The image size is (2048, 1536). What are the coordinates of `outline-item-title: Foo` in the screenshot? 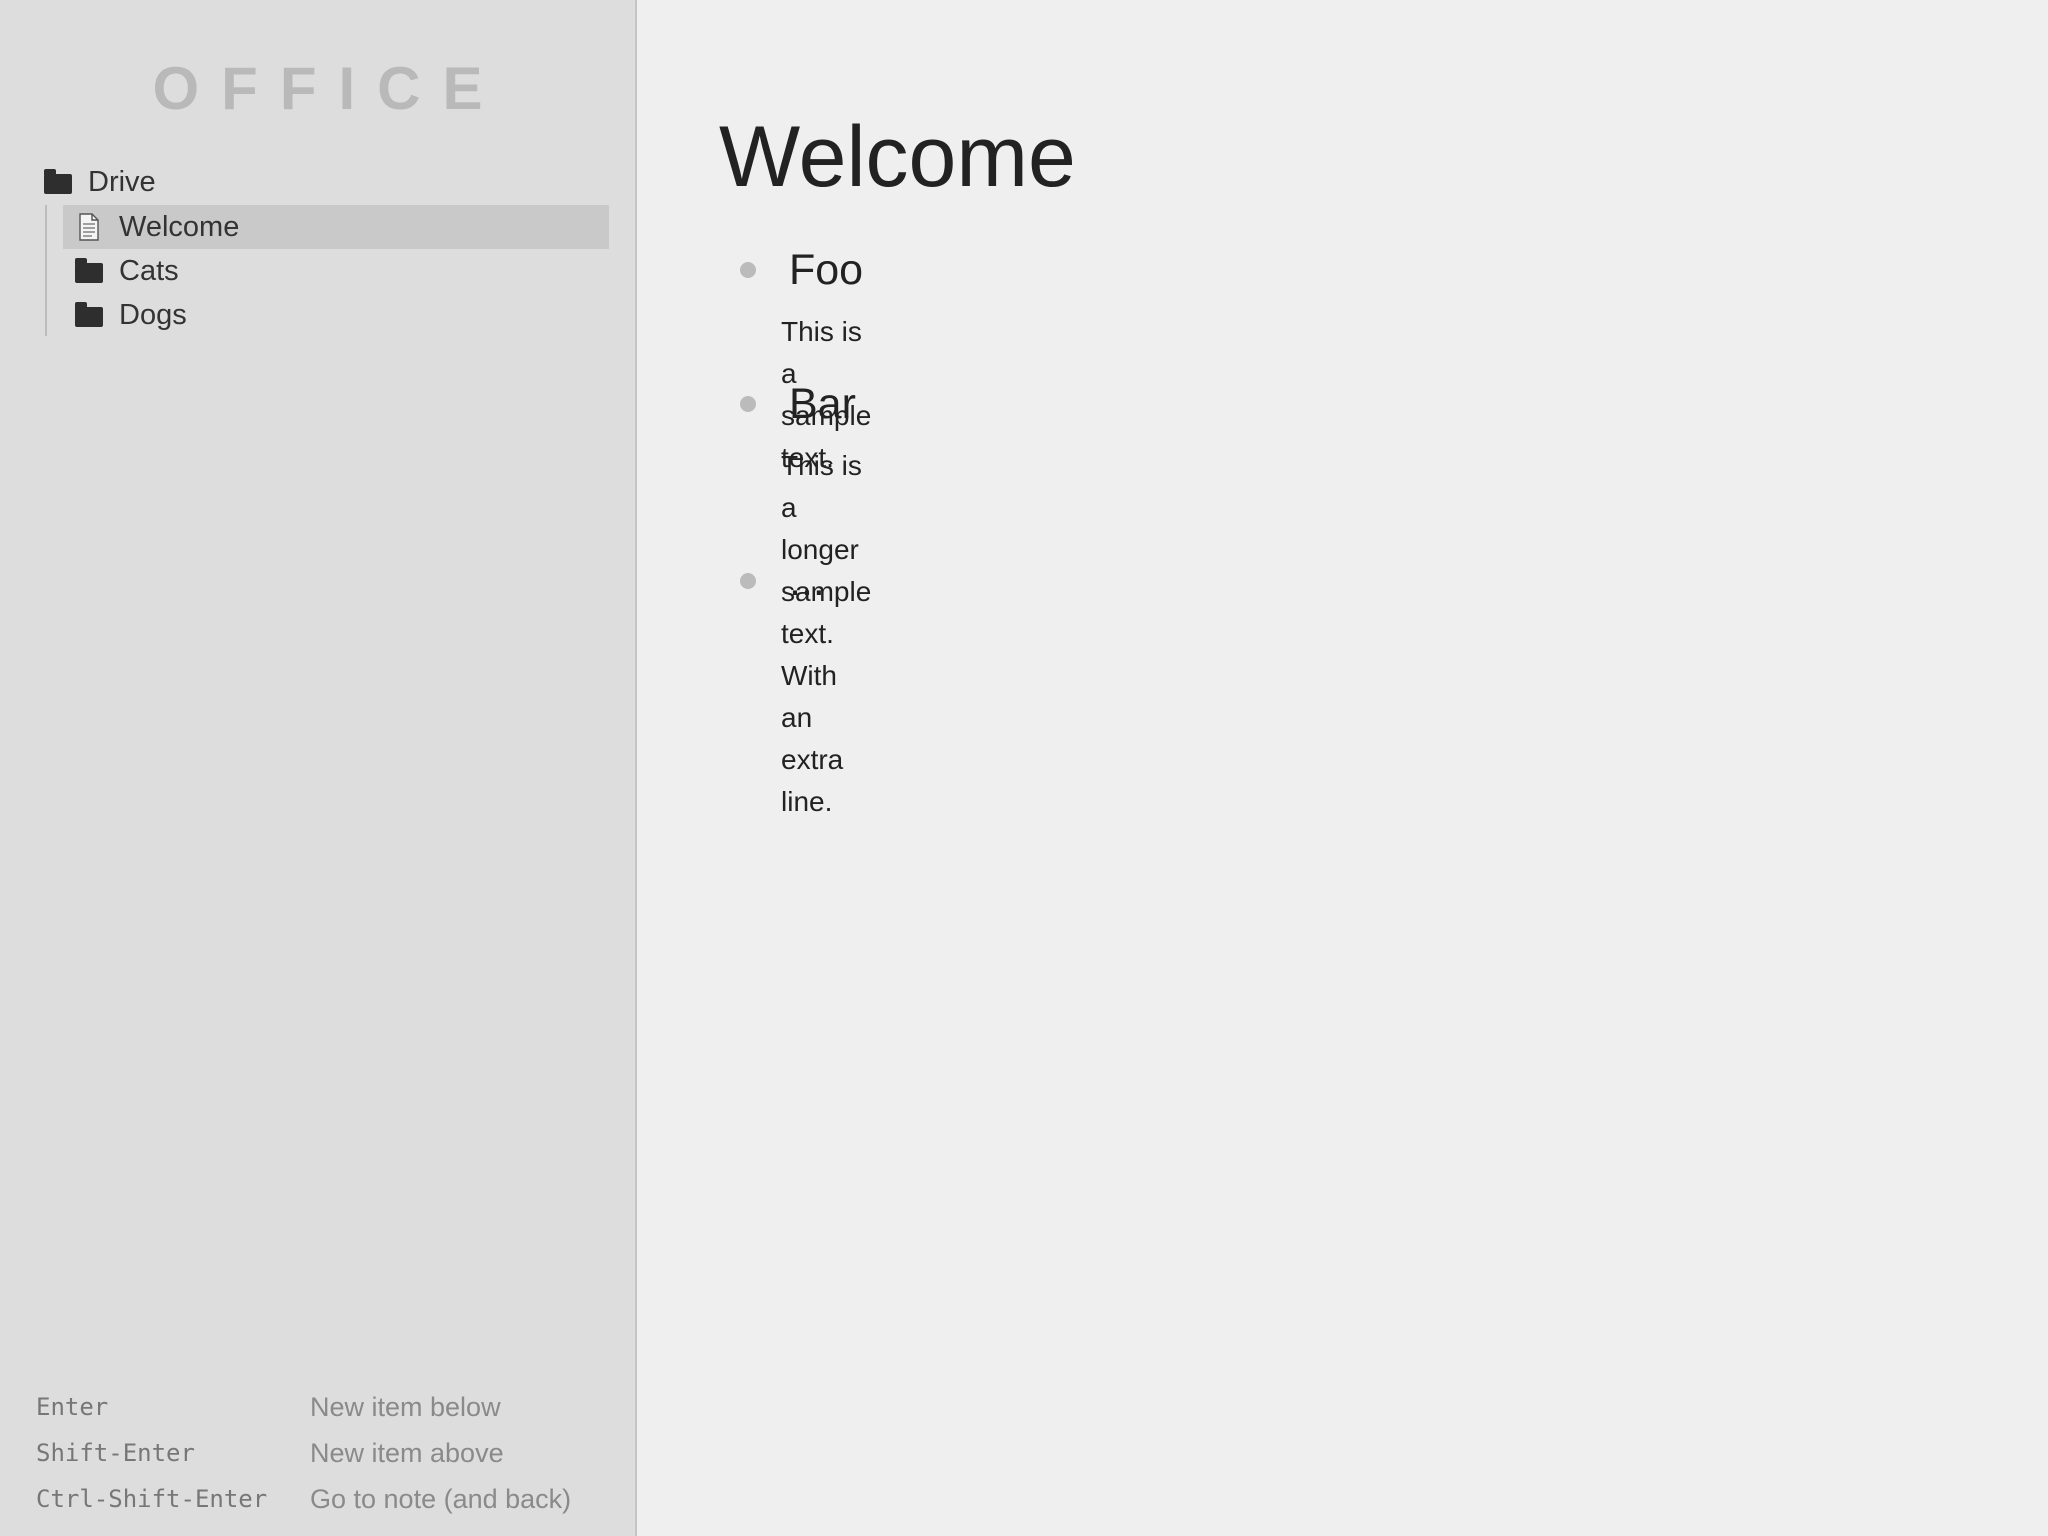 It's located at (826, 270).